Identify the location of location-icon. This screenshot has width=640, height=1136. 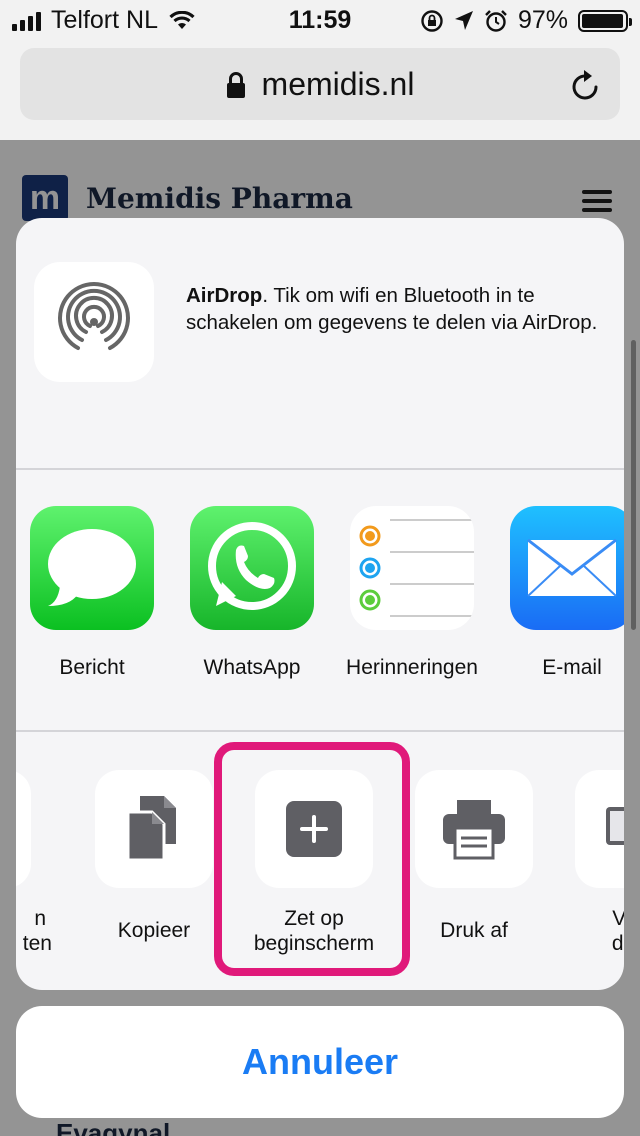
(463, 20).